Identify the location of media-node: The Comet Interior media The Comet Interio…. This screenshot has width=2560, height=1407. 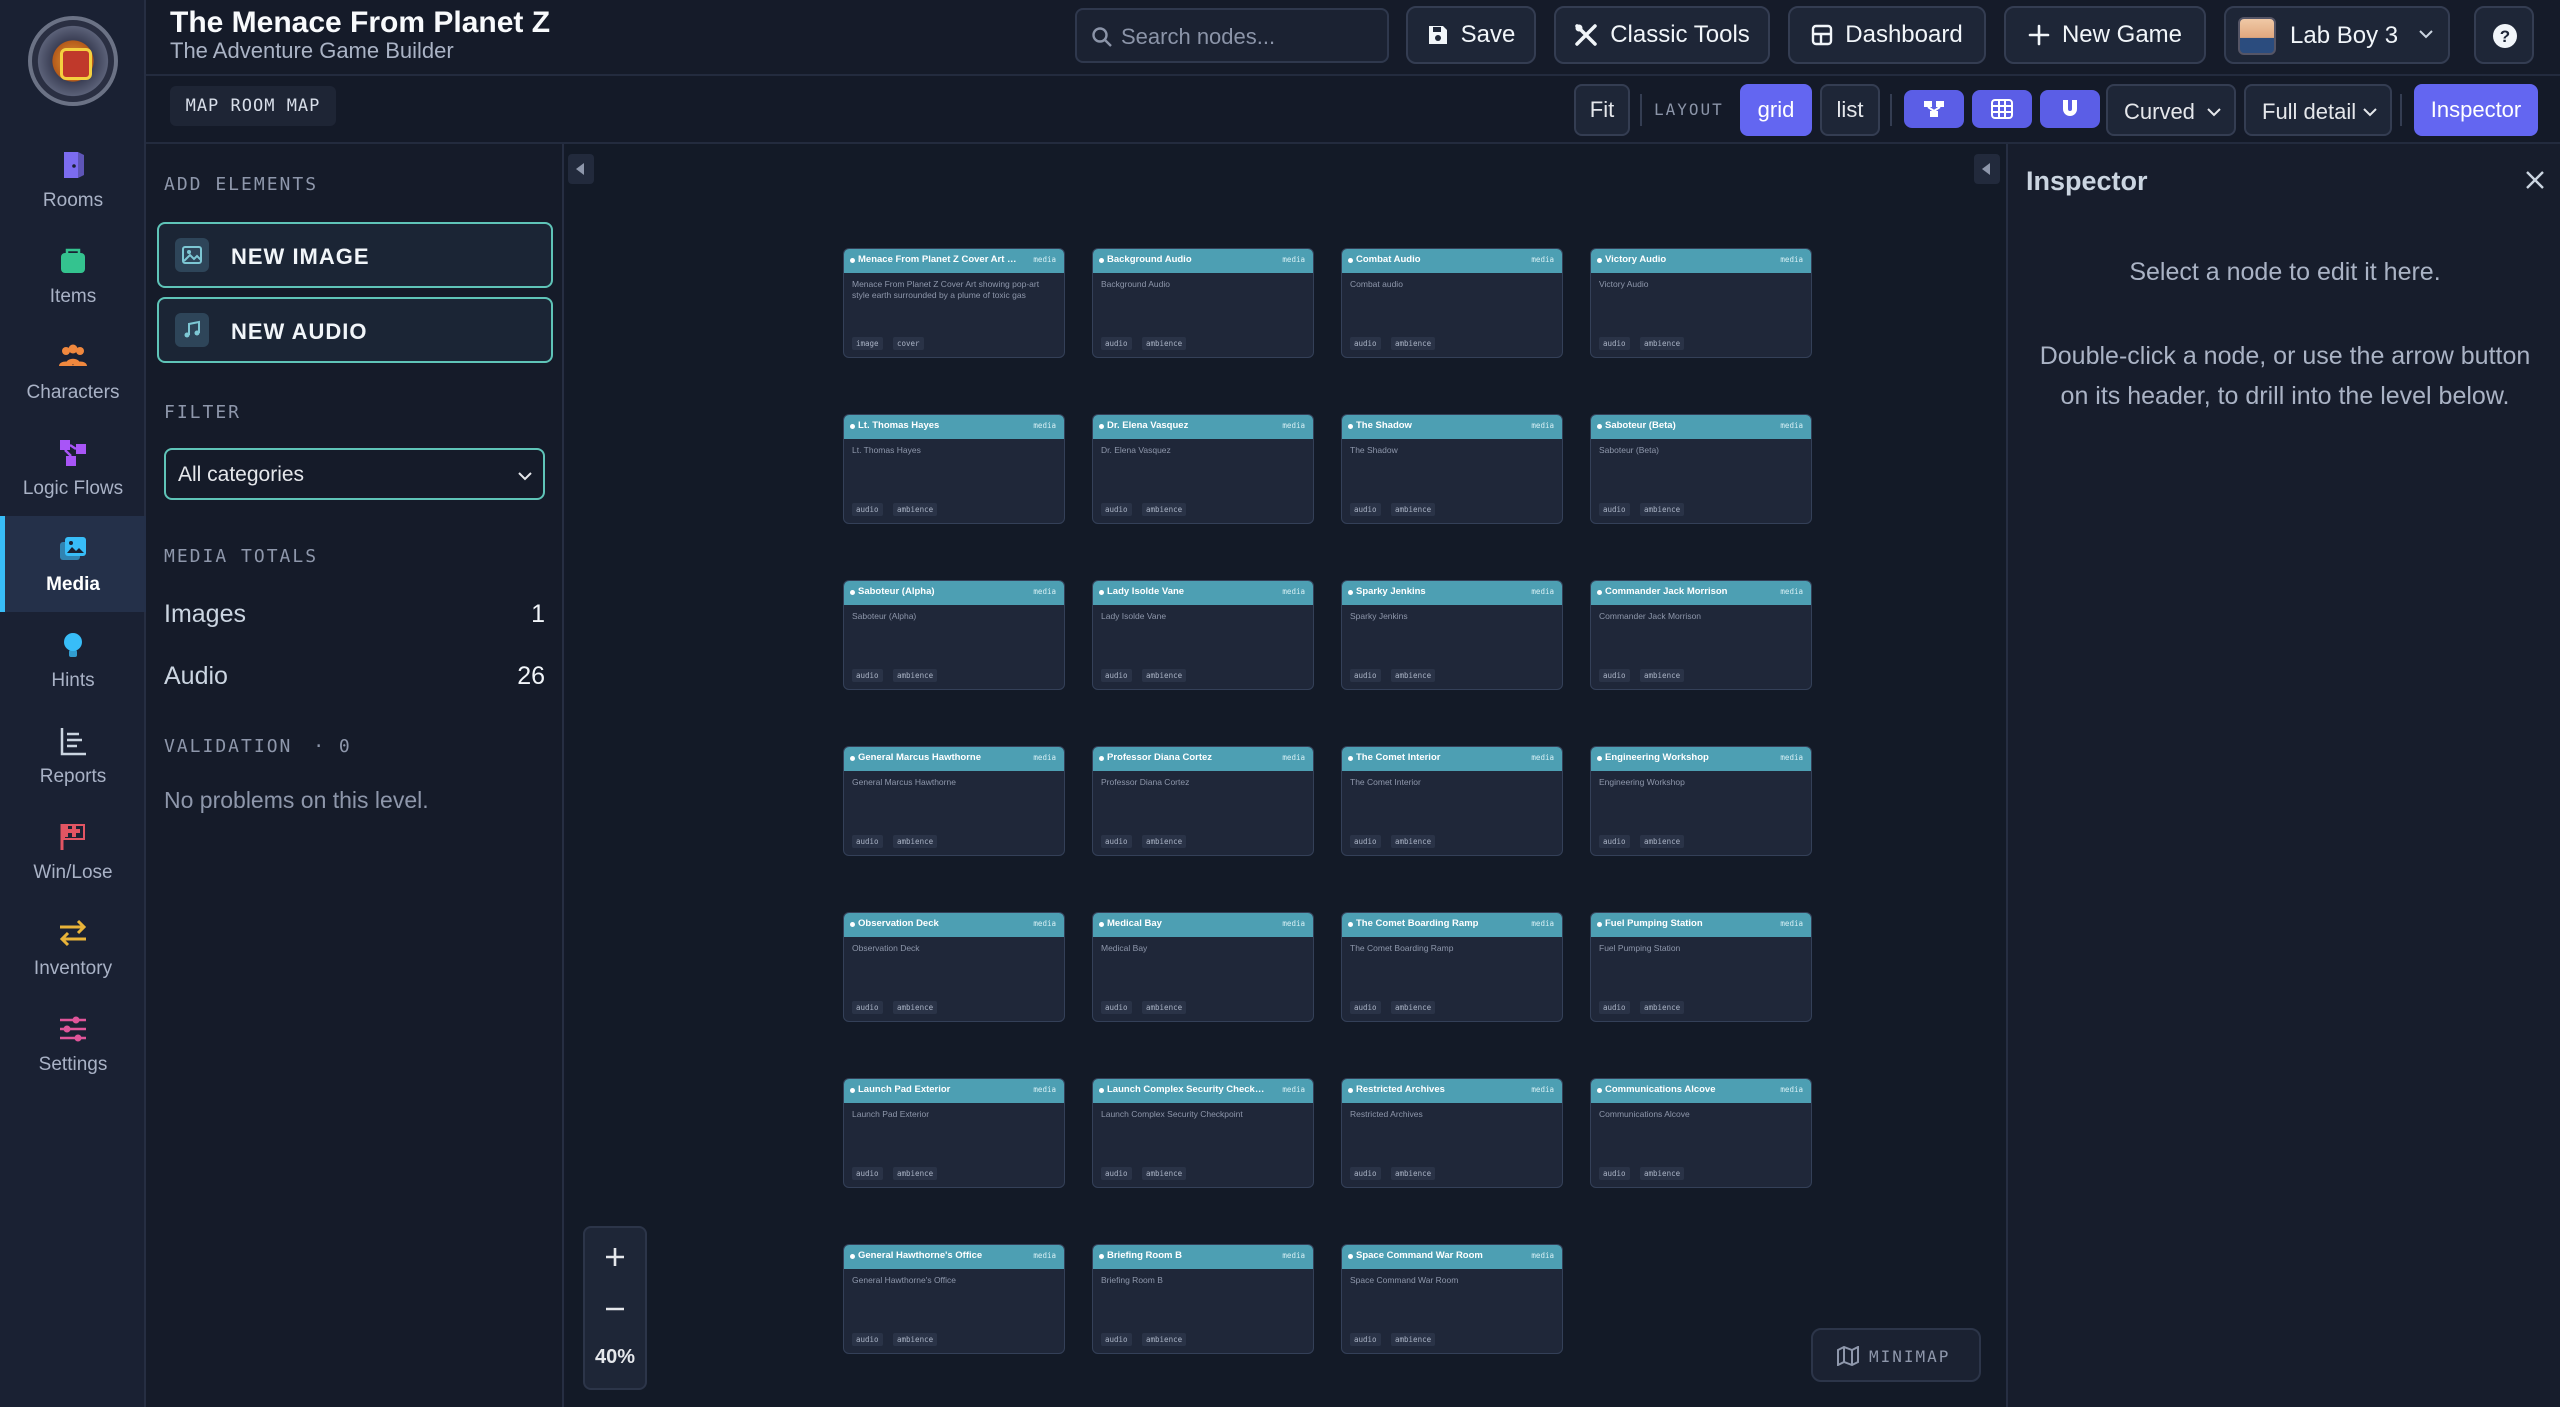
(1452, 801).